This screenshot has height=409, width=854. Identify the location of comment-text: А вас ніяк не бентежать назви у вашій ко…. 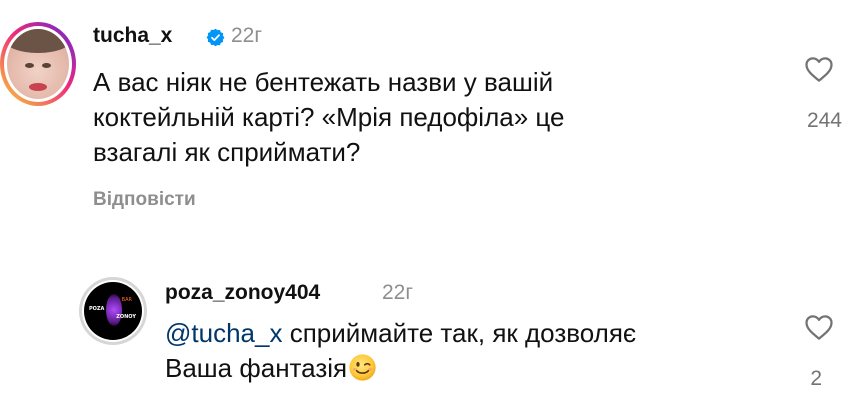
(328, 117).